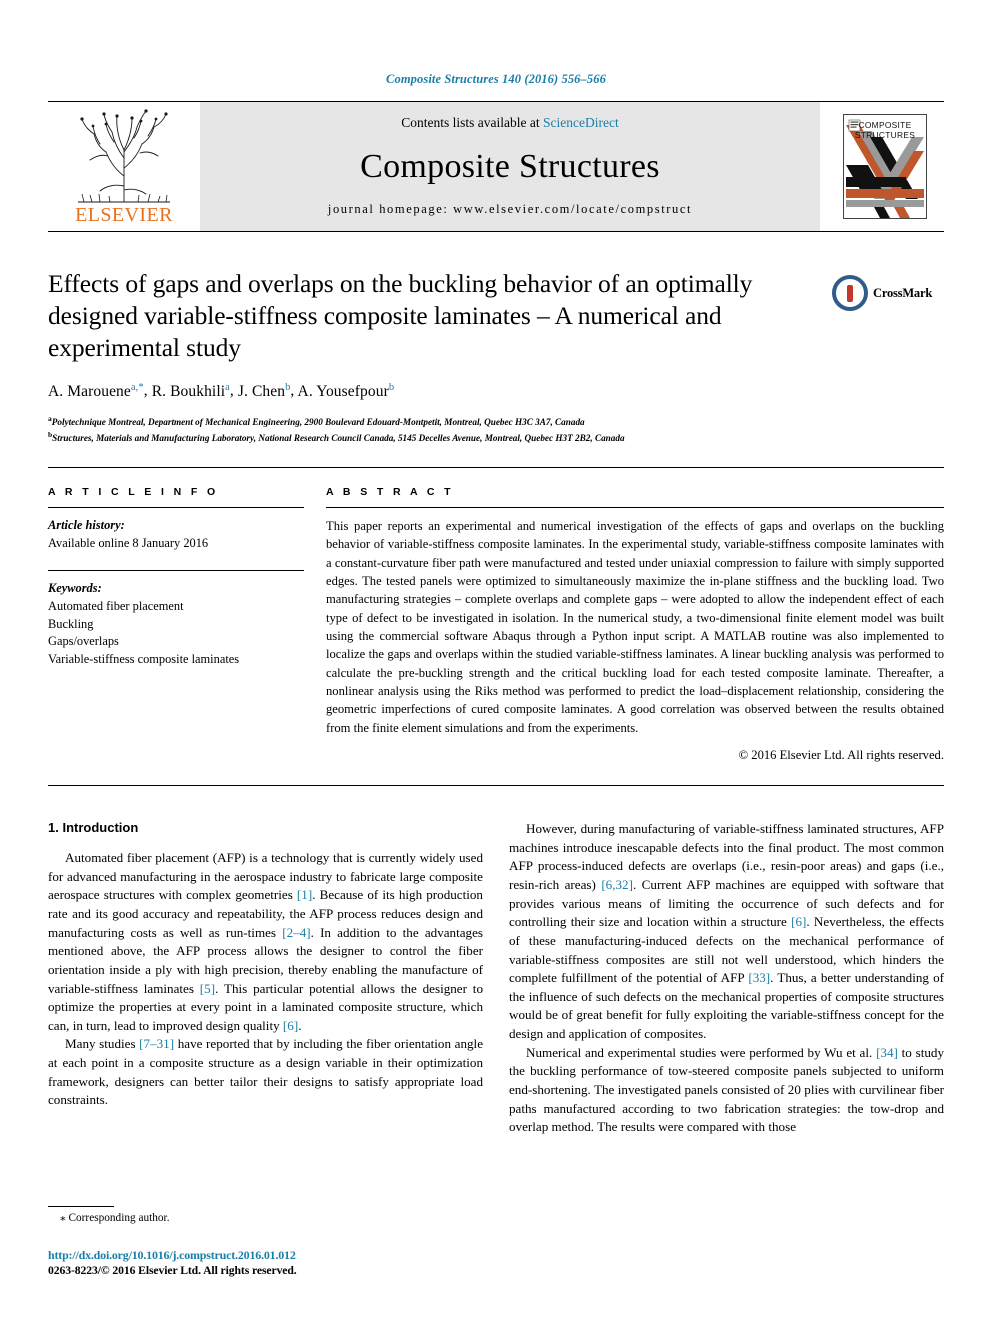  I want to click on section-heading-introduction: 1. Introduction, so click(93, 827).